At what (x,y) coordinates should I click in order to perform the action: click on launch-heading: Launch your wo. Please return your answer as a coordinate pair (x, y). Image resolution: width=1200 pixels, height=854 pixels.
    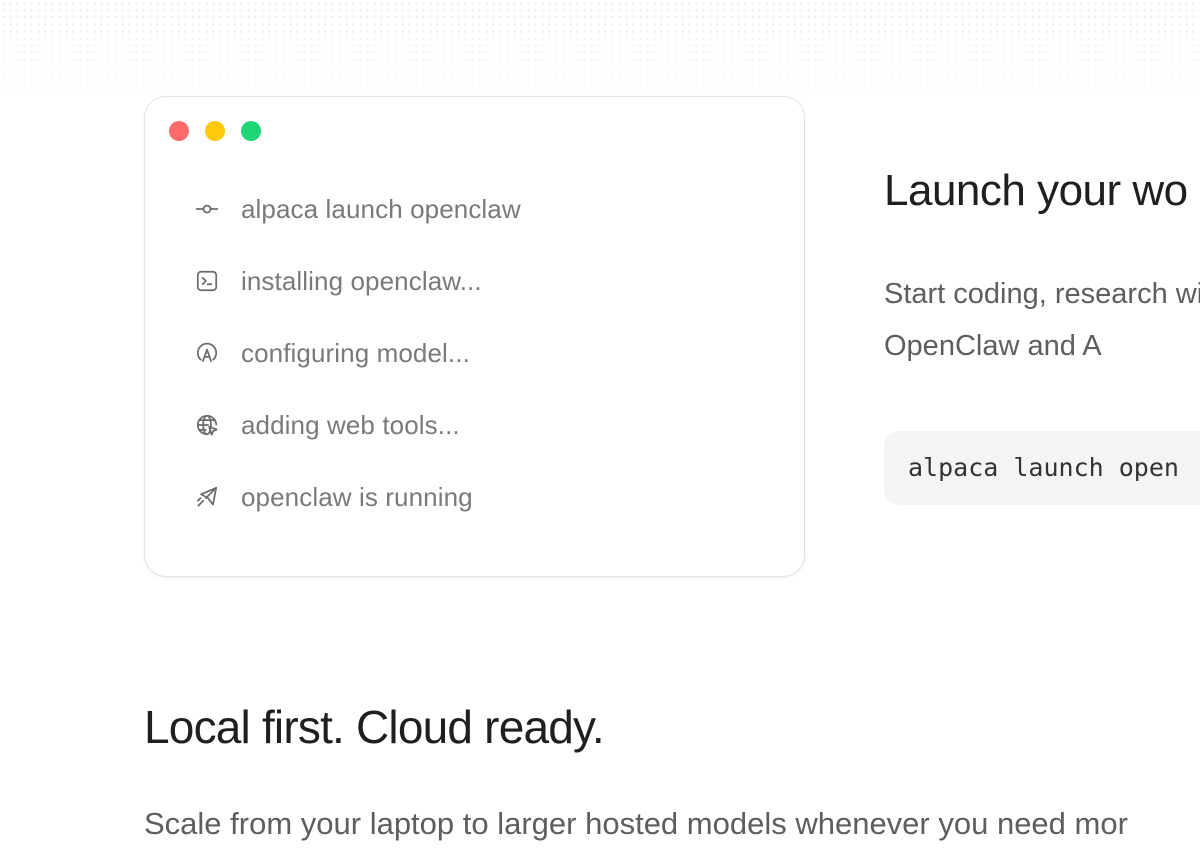
    Looking at the image, I should click on (1036, 190).